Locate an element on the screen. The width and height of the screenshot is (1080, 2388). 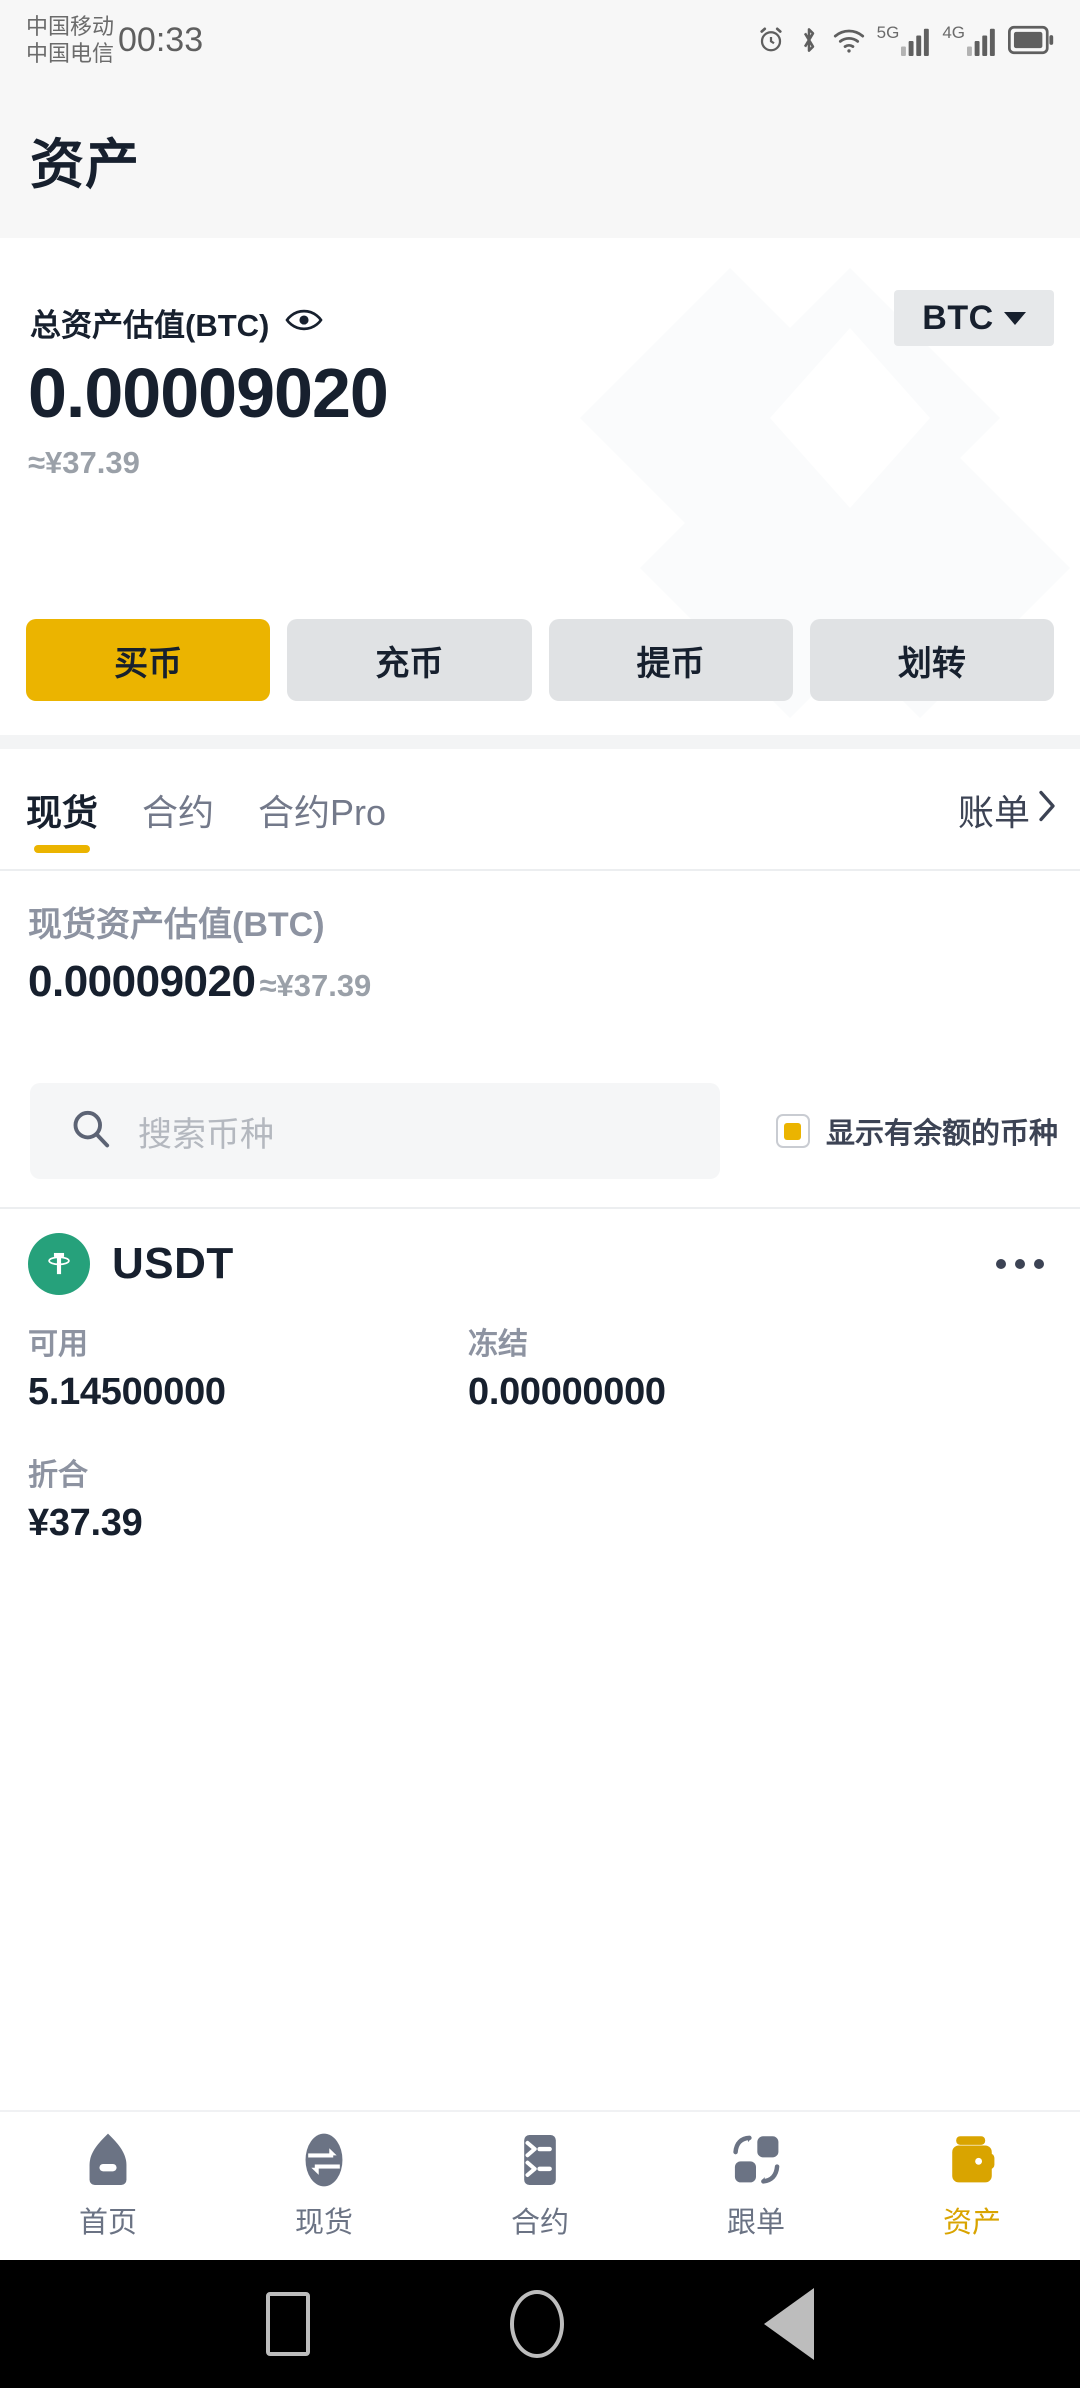
frozen-value: 0.00000000 is located at coordinates (567, 1392).